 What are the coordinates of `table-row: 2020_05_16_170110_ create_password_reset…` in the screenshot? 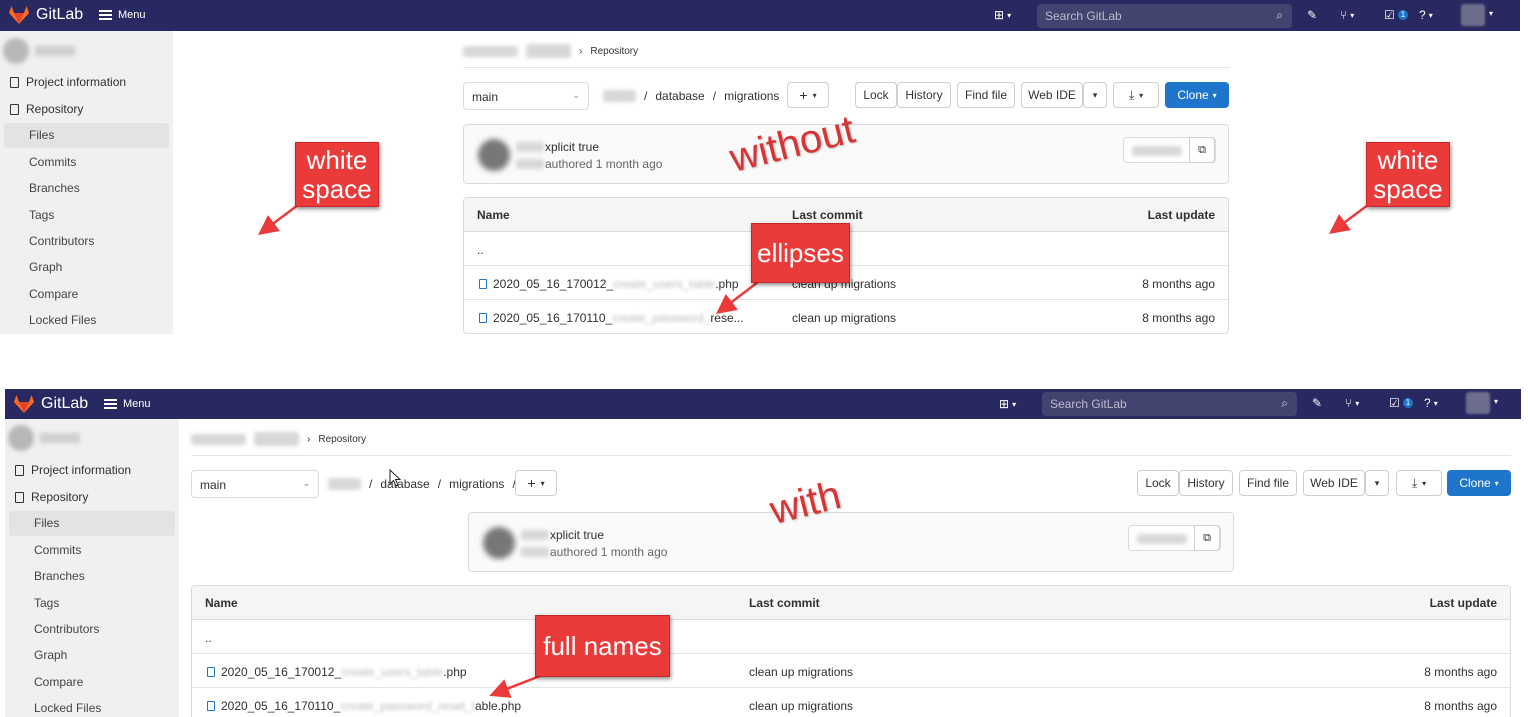 It's located at (851, 703).